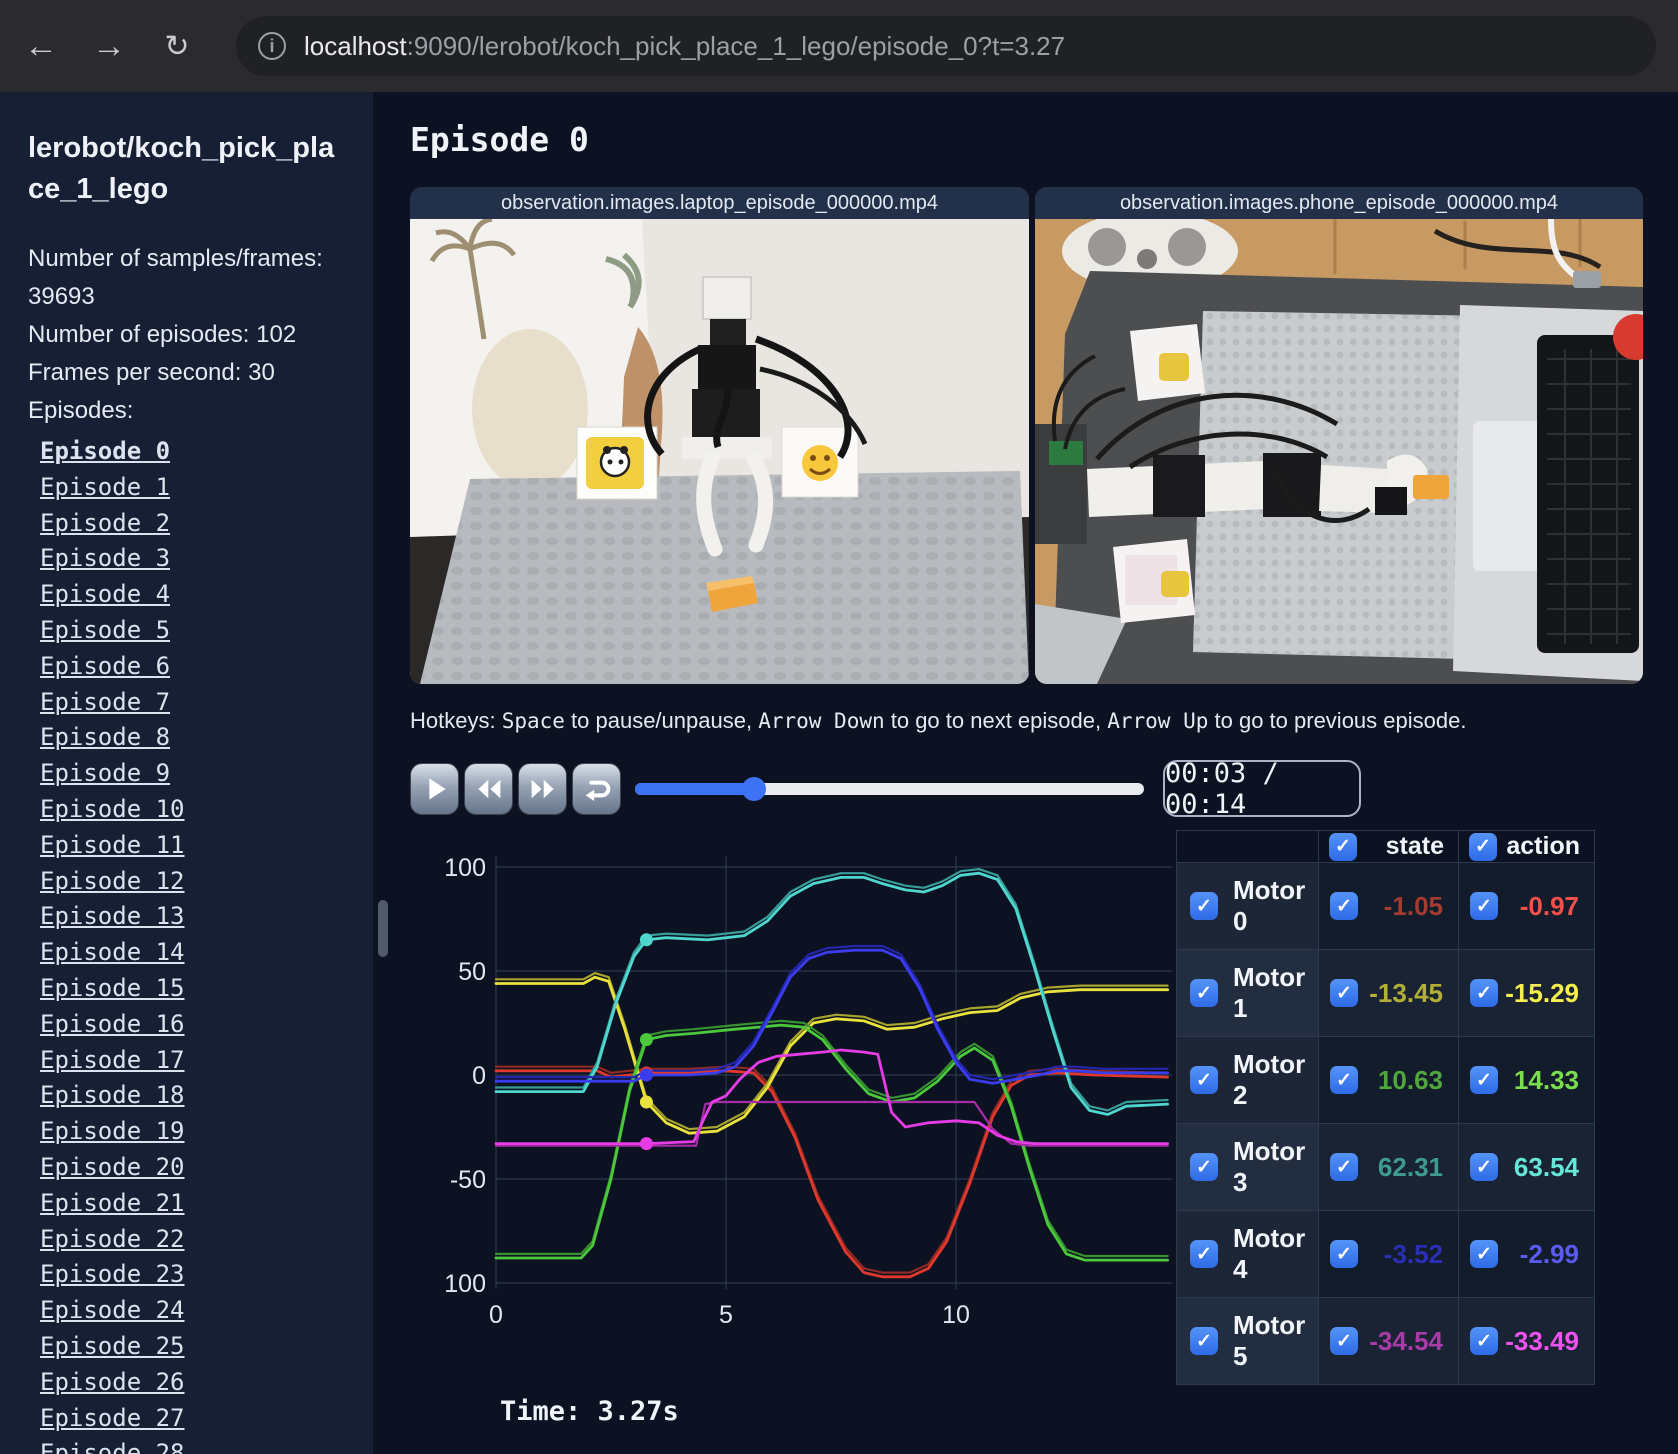 The width and height of the screenshot is (1678, 1454). What do you see at coordinates (754, 788) in the screenshot?
I see `seek-slider-thumb` at bounding box center [754, 788].